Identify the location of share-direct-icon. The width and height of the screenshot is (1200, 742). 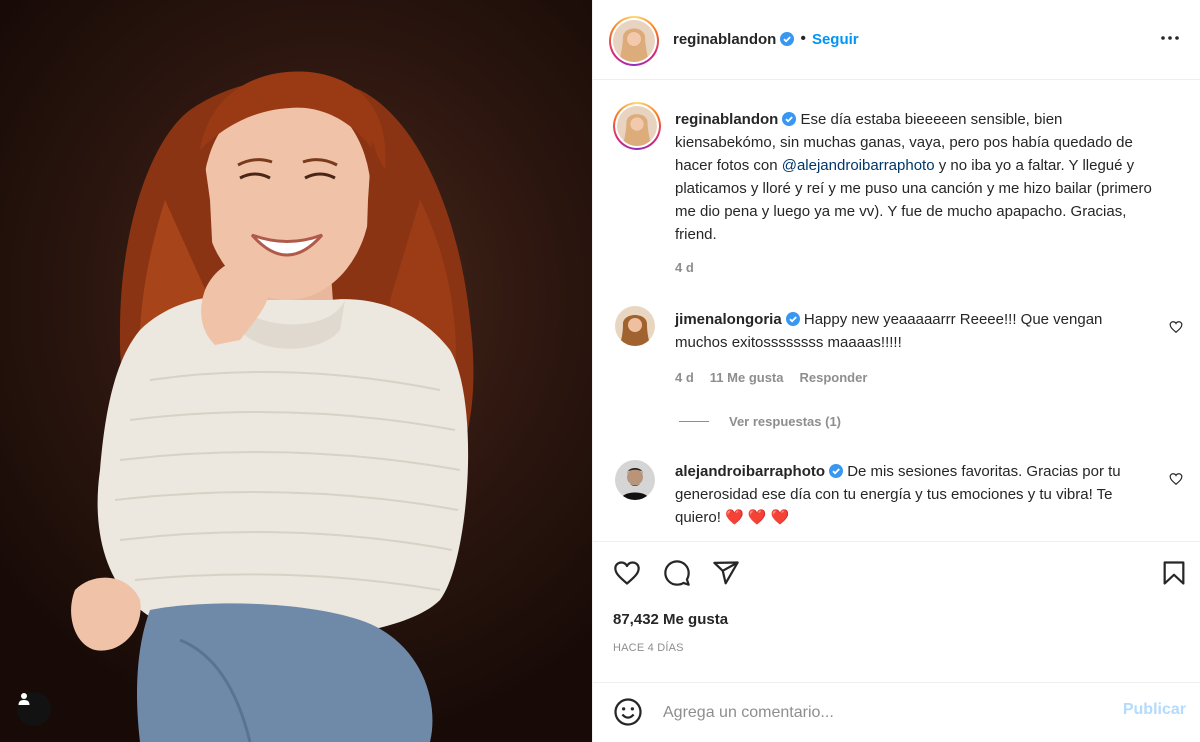
(726, 573).